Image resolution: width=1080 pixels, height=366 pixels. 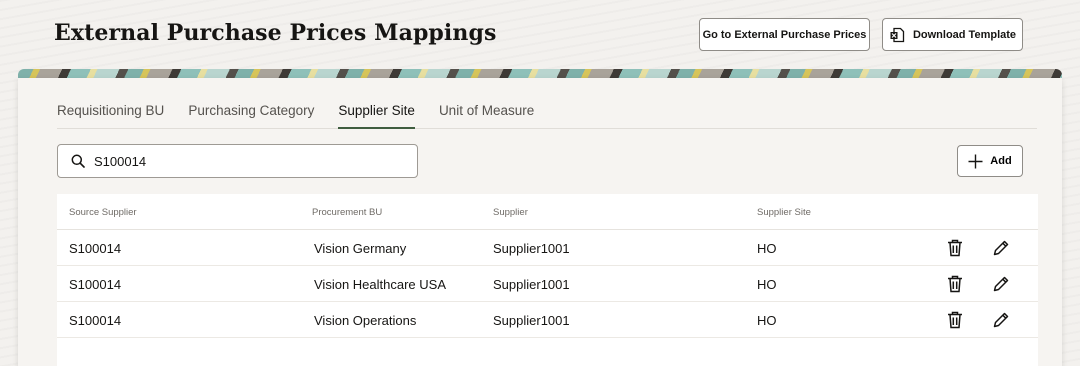 I want to click on search-box, so click(x=237, y=161).